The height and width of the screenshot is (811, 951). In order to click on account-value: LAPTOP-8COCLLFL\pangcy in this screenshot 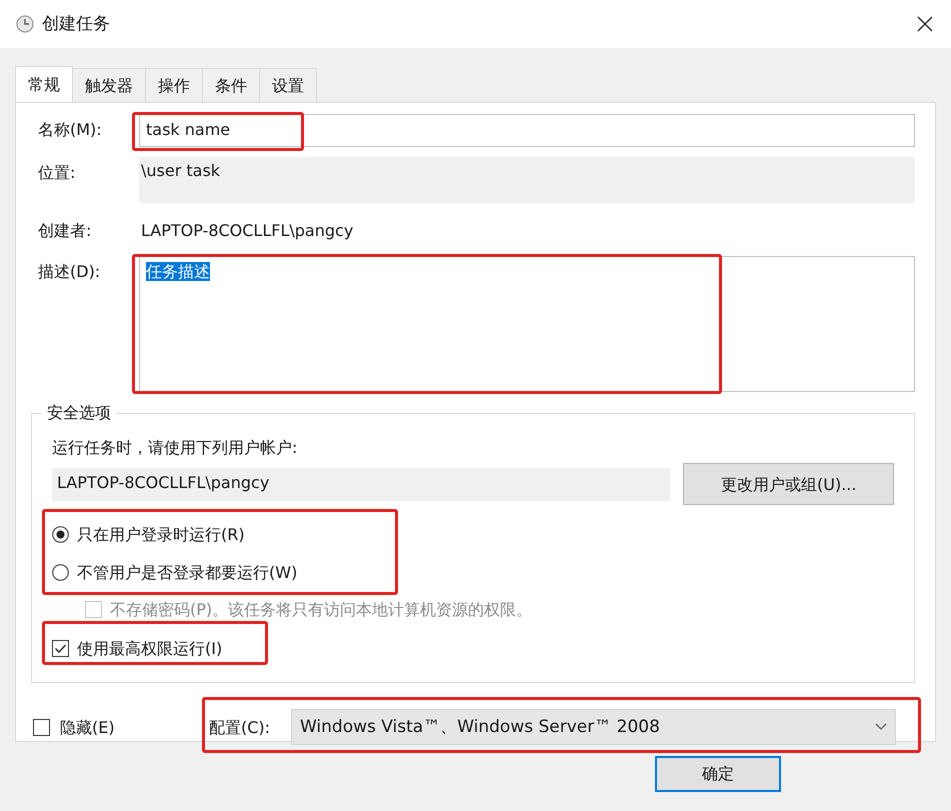, I will do `click(361, 484)`.